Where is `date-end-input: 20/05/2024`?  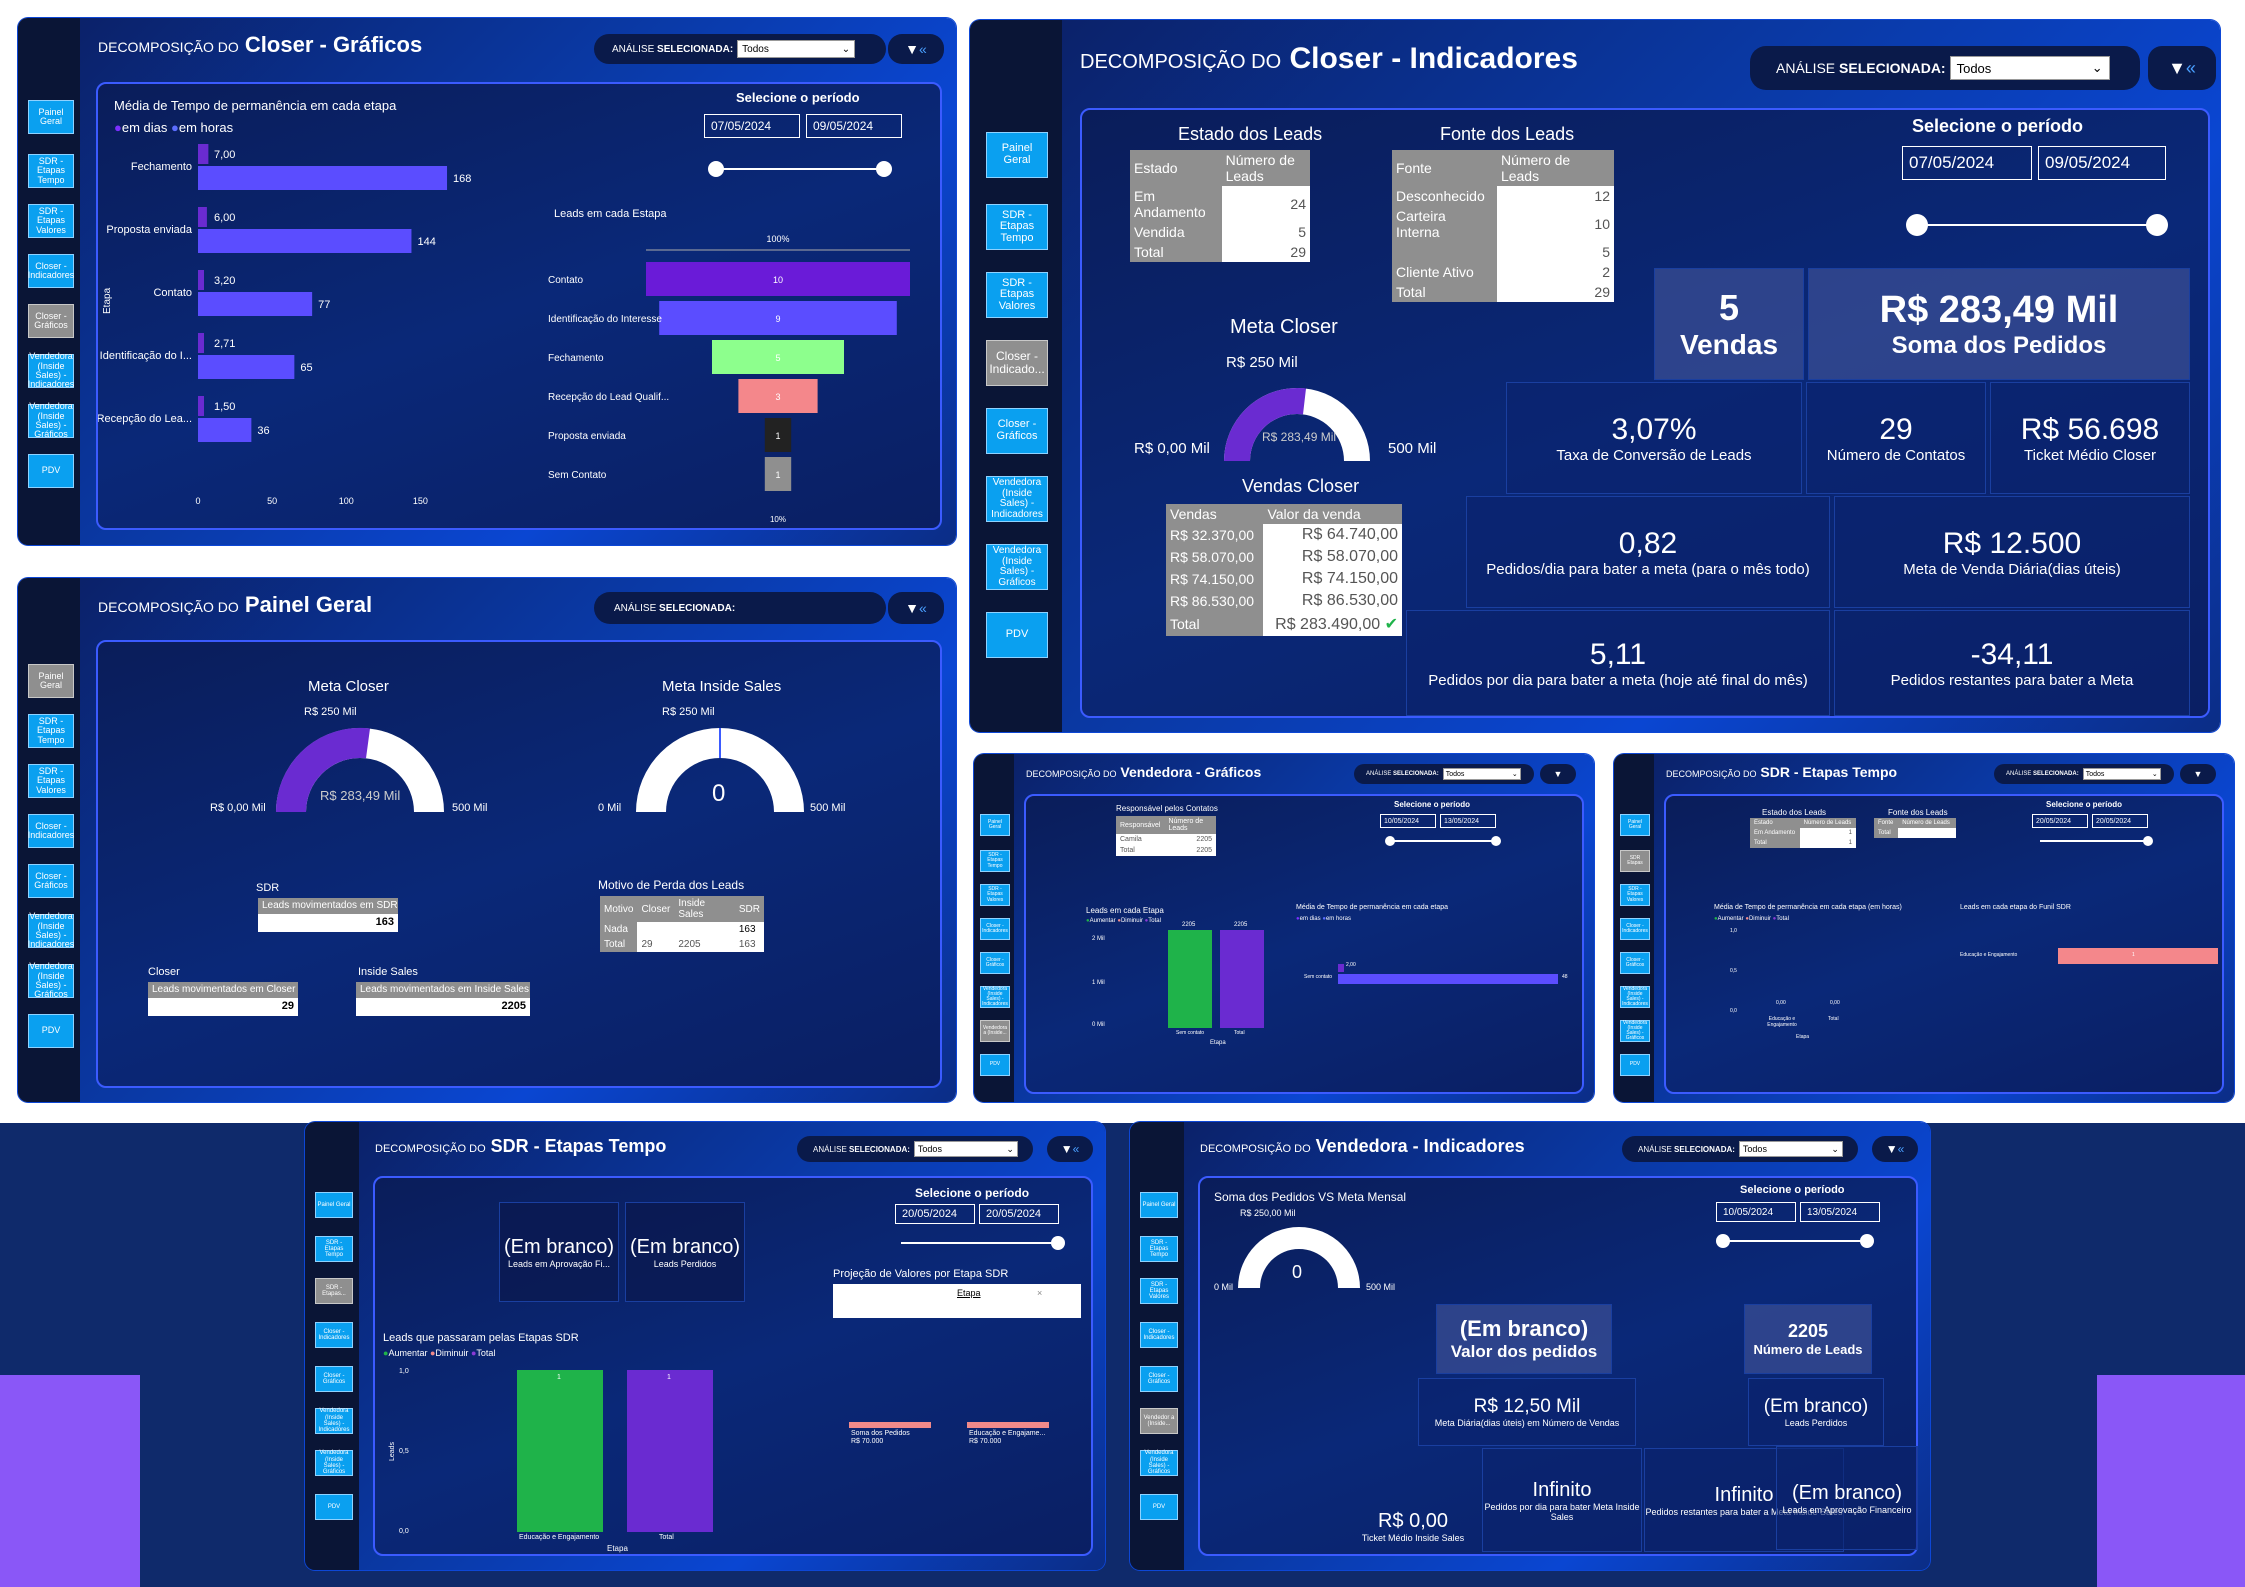 date-end-input: 20/05/2024 is located at coordinates (1019, 1214).